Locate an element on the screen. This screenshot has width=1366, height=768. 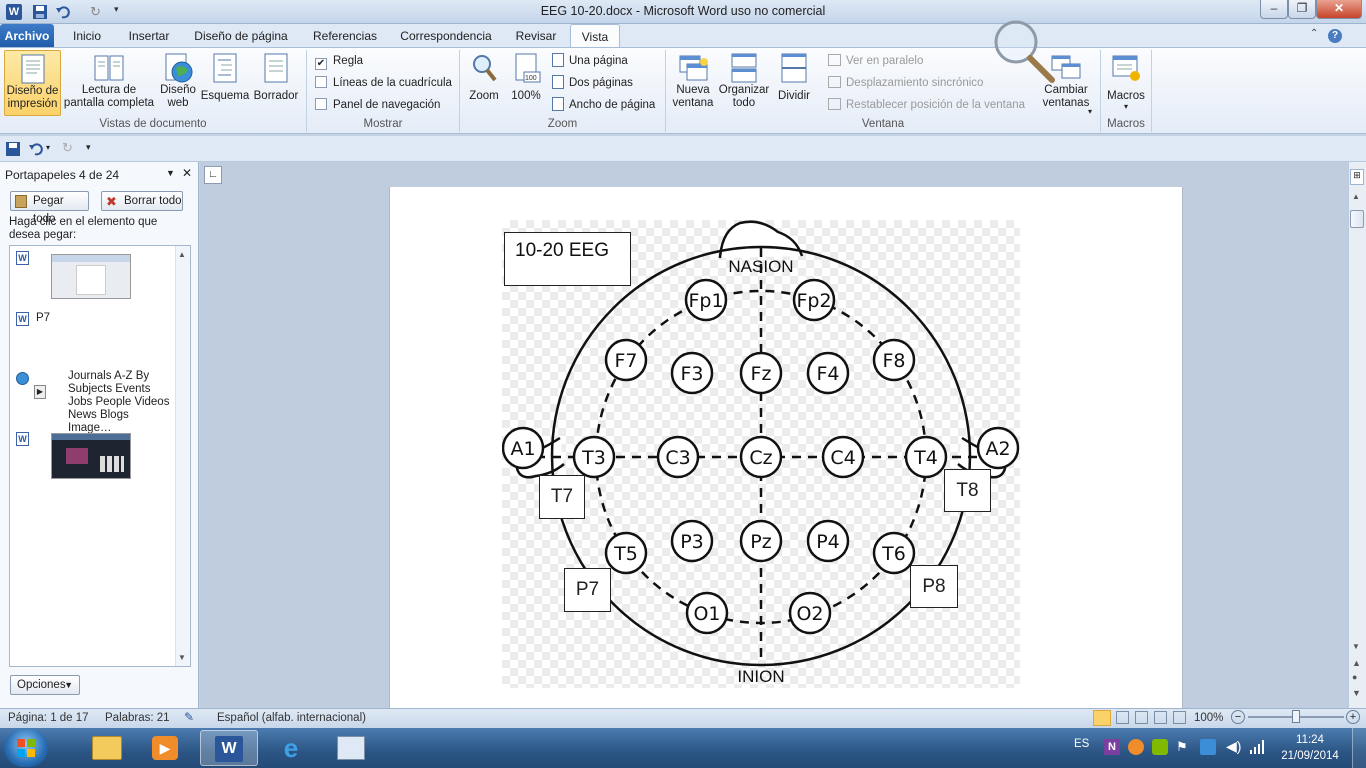
scroll-thumb is located at coordinates (1357, 219).